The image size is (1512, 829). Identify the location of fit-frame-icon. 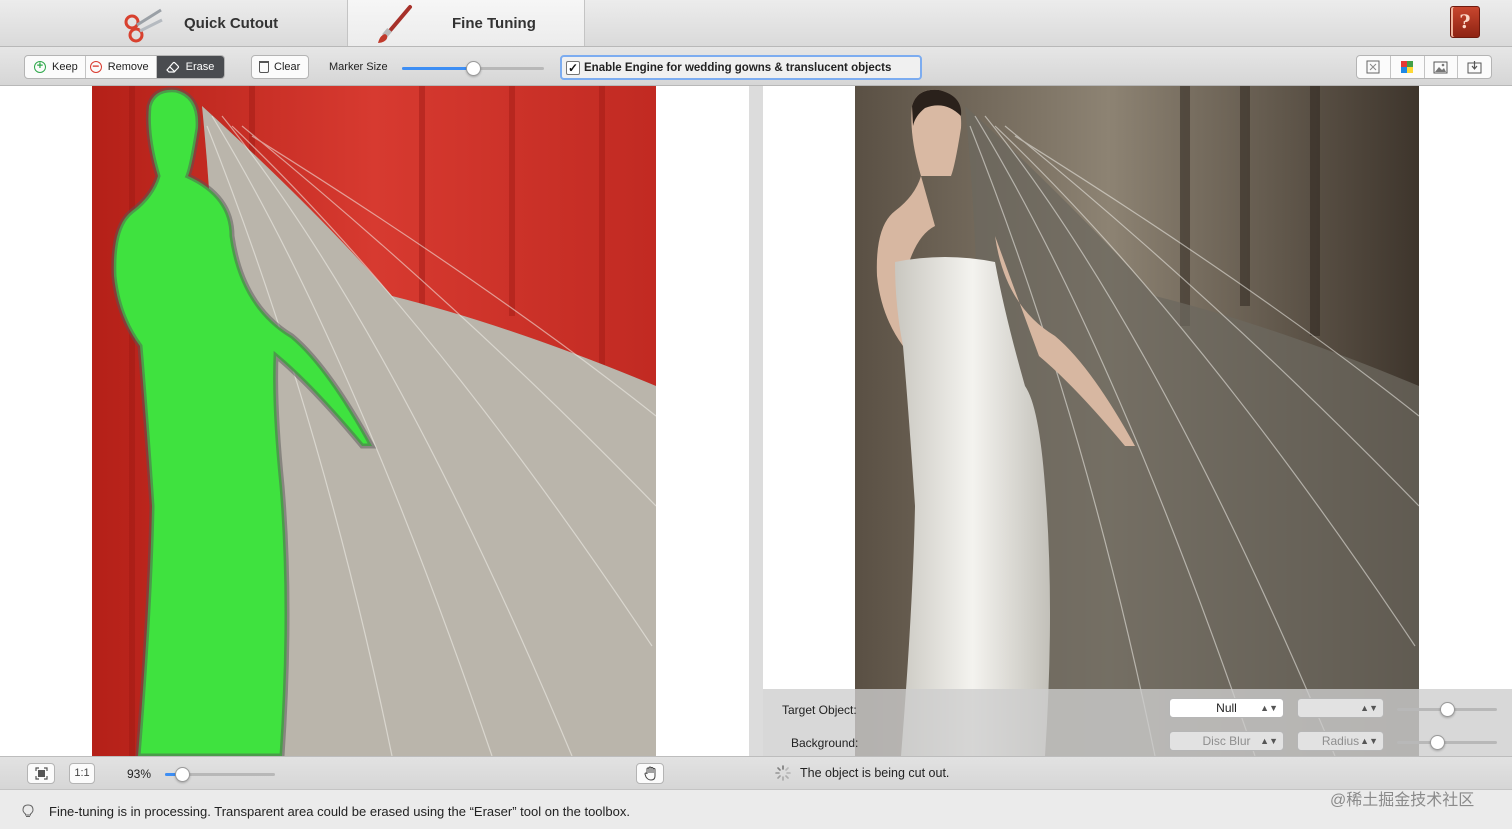
(1373, 67).